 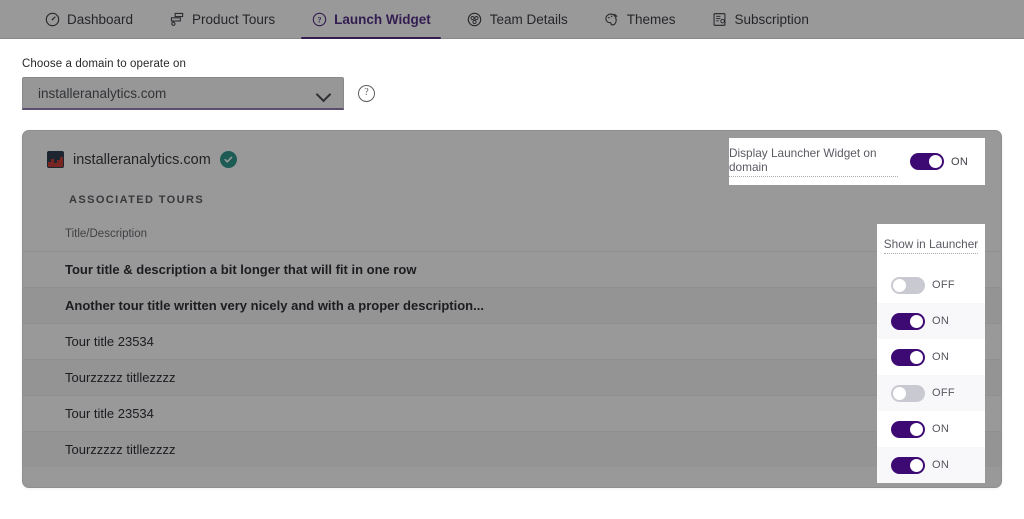 What do you see at coordinates (475, 20) in the screenshot?
I see `team-icon` at bounding box center [475, 20].